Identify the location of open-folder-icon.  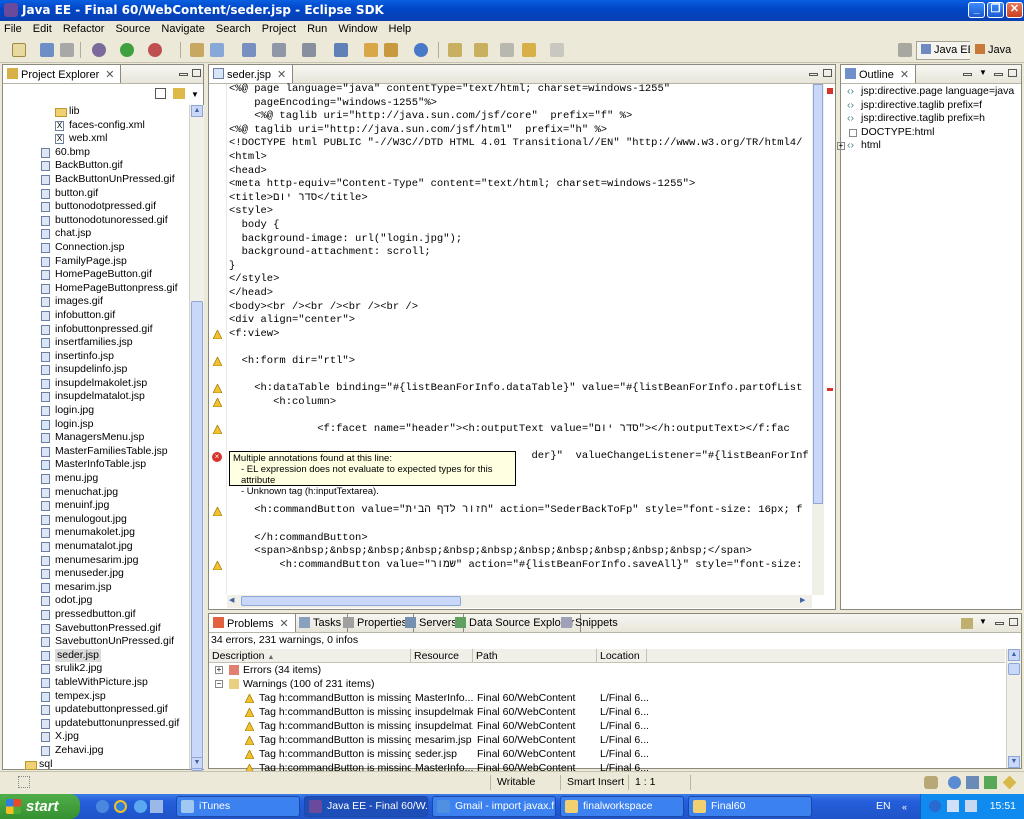
(371, 50).